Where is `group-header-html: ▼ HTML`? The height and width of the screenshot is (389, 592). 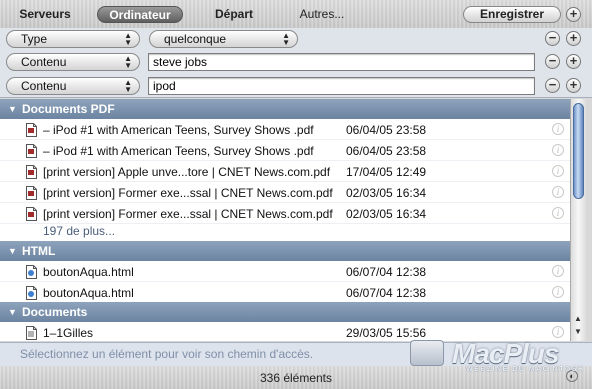 group-header-html: ▼ HTML is located at coordinates (285, 251).